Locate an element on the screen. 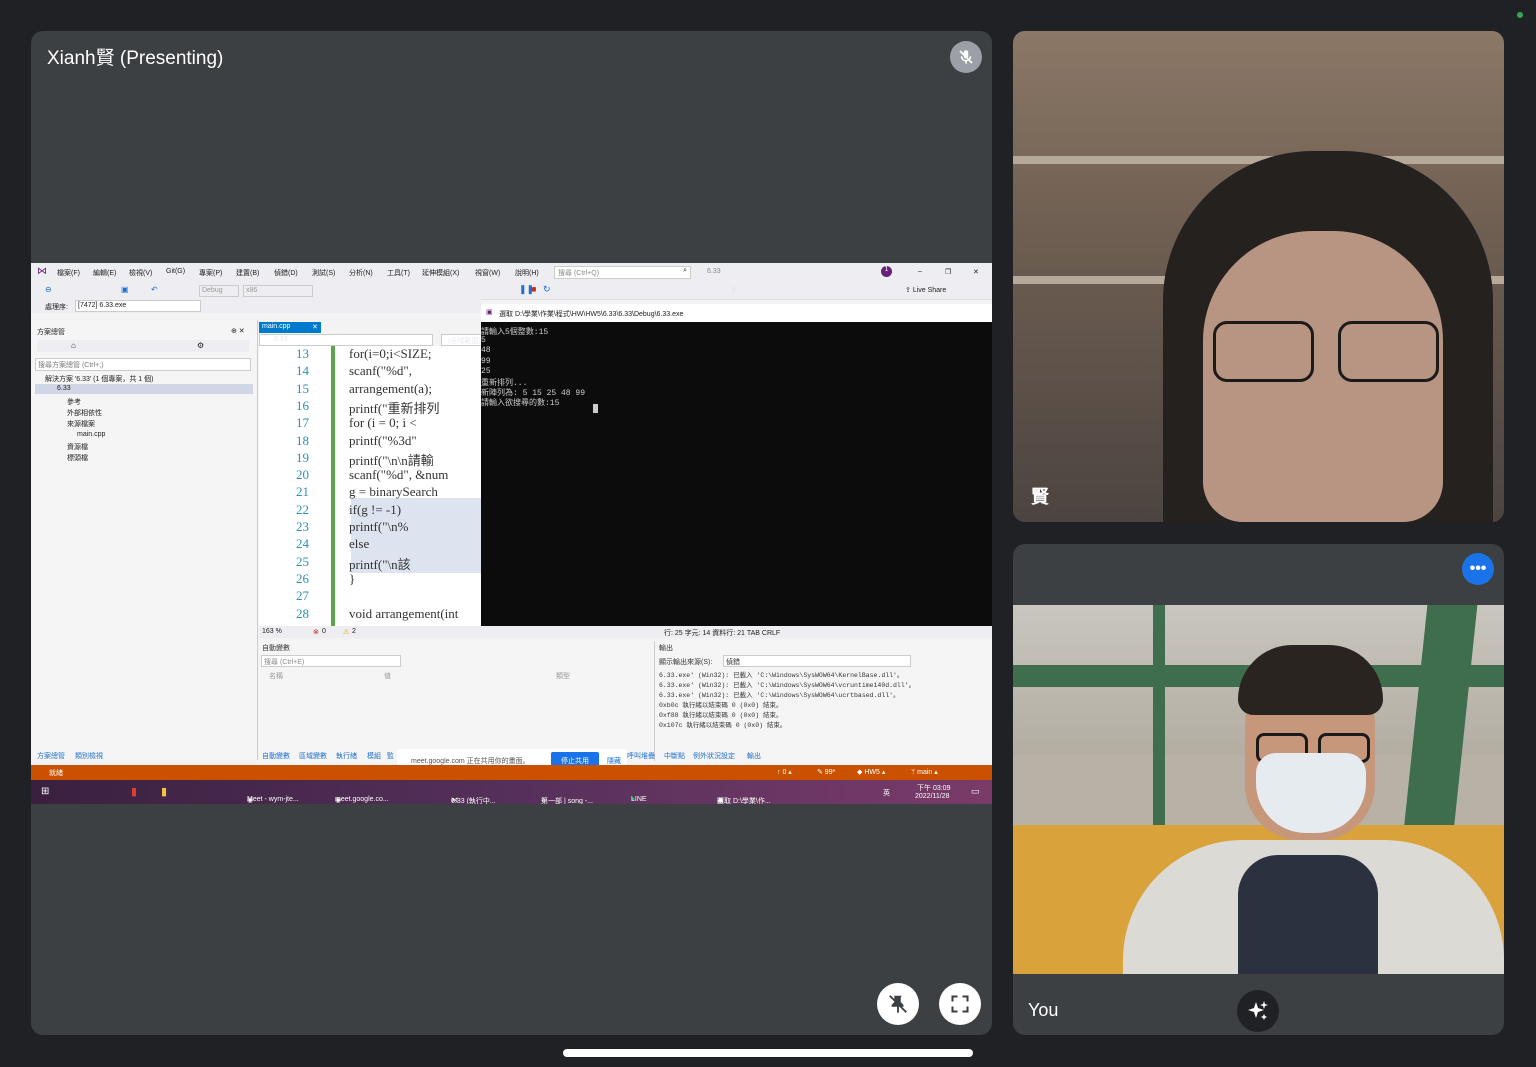 This screenshot has height=1067, width=1536. menu-debug: 偵錯(D) is located at coordinates (286, 273).